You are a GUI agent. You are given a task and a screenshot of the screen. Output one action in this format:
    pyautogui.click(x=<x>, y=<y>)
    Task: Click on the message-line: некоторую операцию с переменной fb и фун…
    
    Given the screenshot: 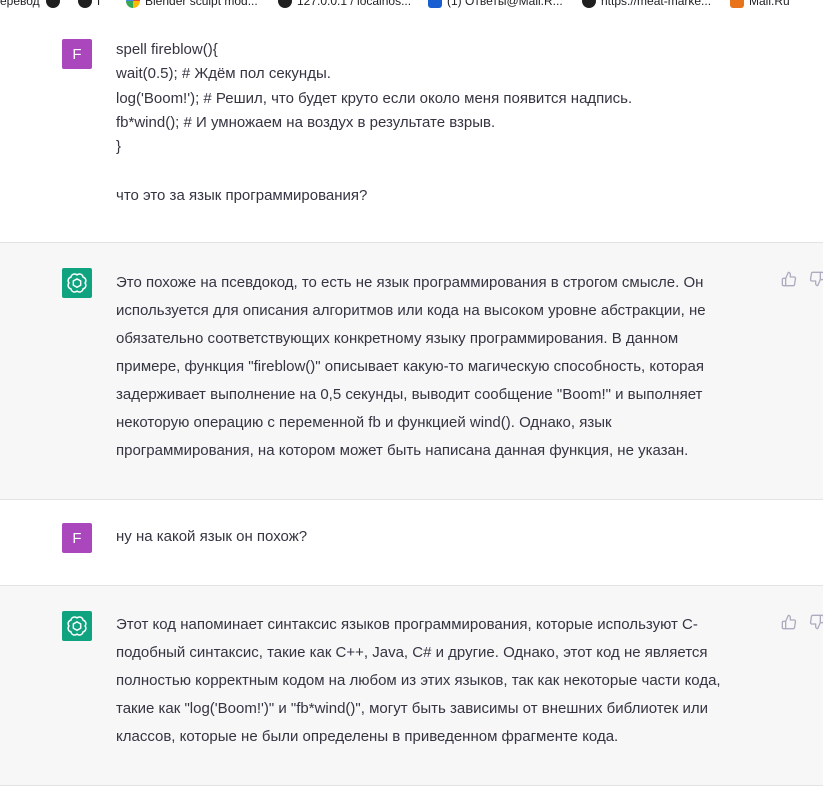 What is the action you would take?
    pyautogui.click(x=364, y=422)
    